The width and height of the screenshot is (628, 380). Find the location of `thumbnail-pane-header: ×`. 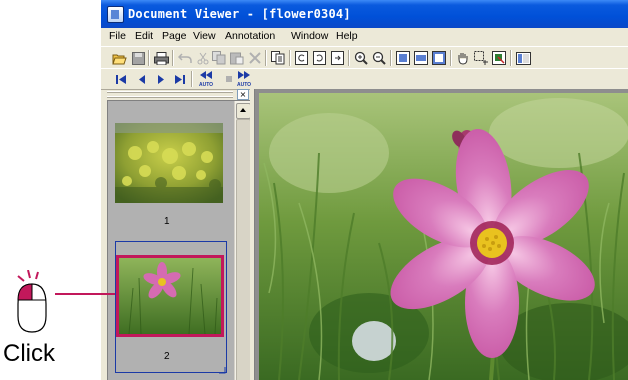

thumbnail-pane-header: × is located at coordinates (178, 94).